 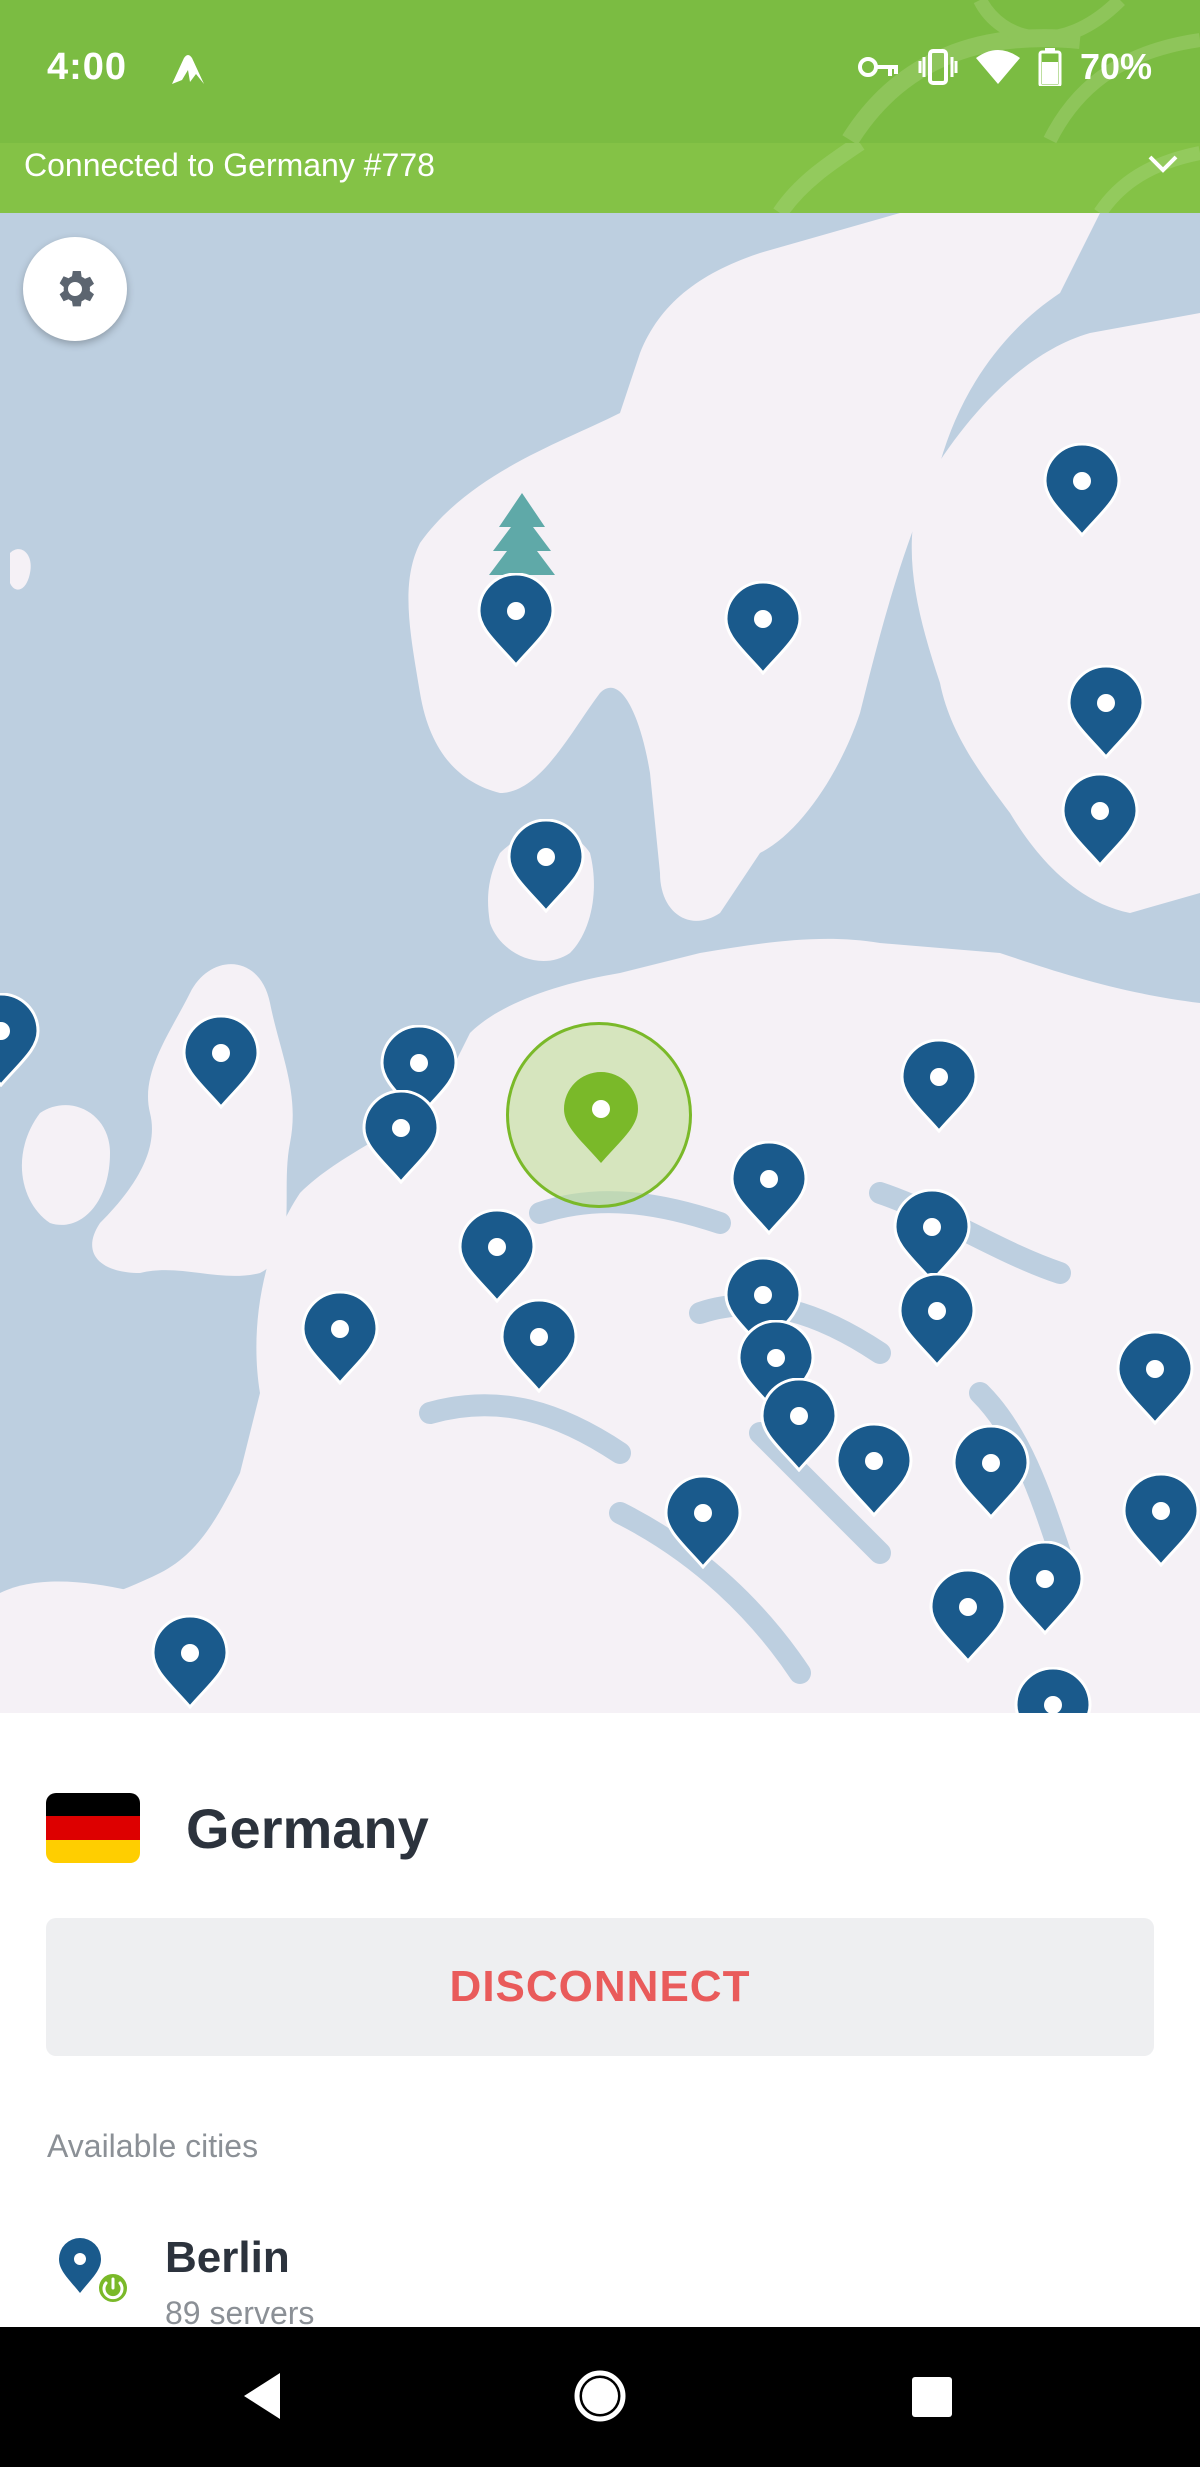 What do you see at coordinates (539, 1346) in the screenshot?
I see `server-pin-switzerland` at bounding box center [539, 1346].